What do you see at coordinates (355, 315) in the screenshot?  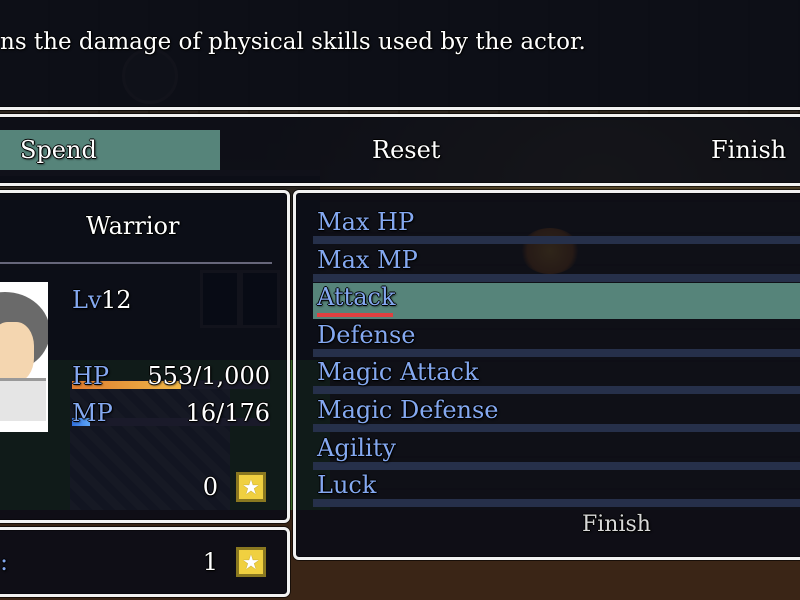 I see `selection-underline` at bounding box center [355, 315].